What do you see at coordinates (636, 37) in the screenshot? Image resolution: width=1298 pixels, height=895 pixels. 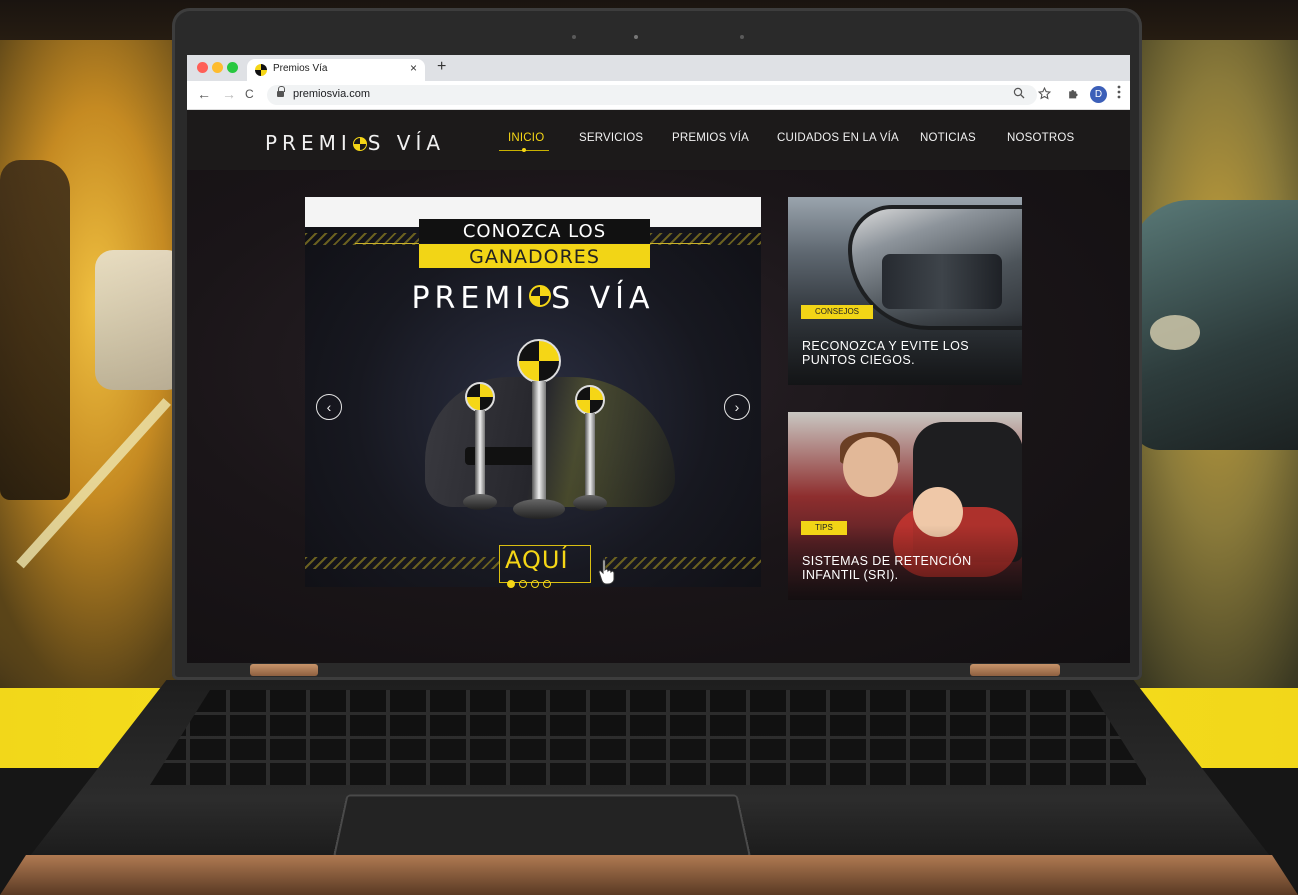 I see `webcam-icon` at bounding box center [636, 37].